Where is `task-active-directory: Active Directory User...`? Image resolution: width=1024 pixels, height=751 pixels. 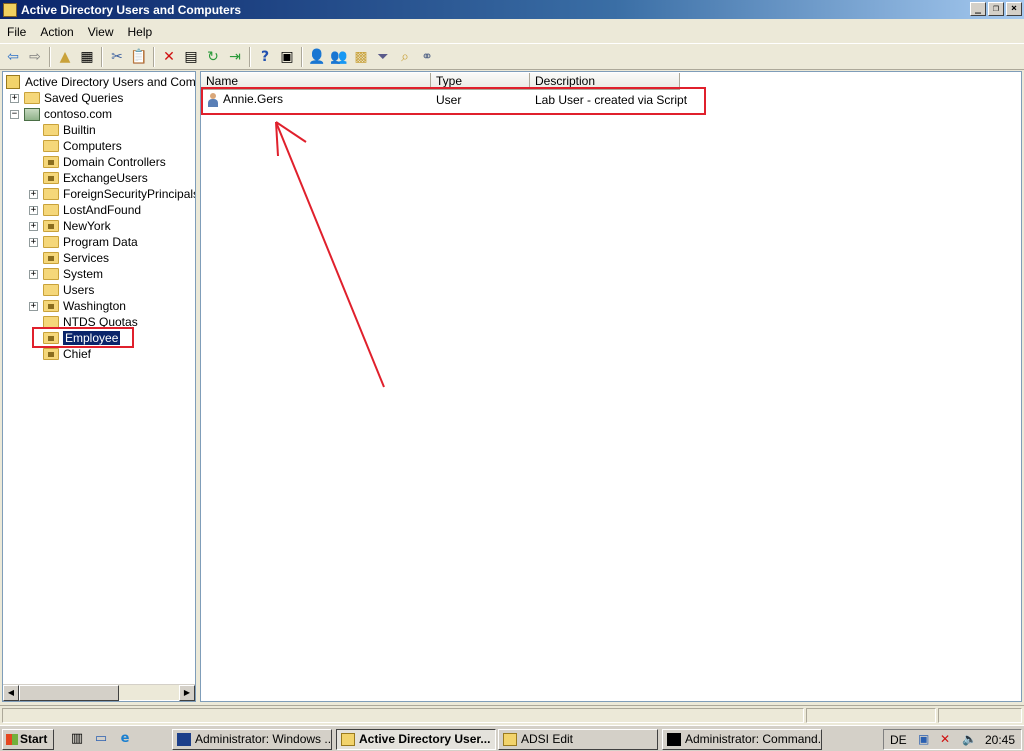 task-active-directory: Active Directory User... is located at coordinates (416, 739).